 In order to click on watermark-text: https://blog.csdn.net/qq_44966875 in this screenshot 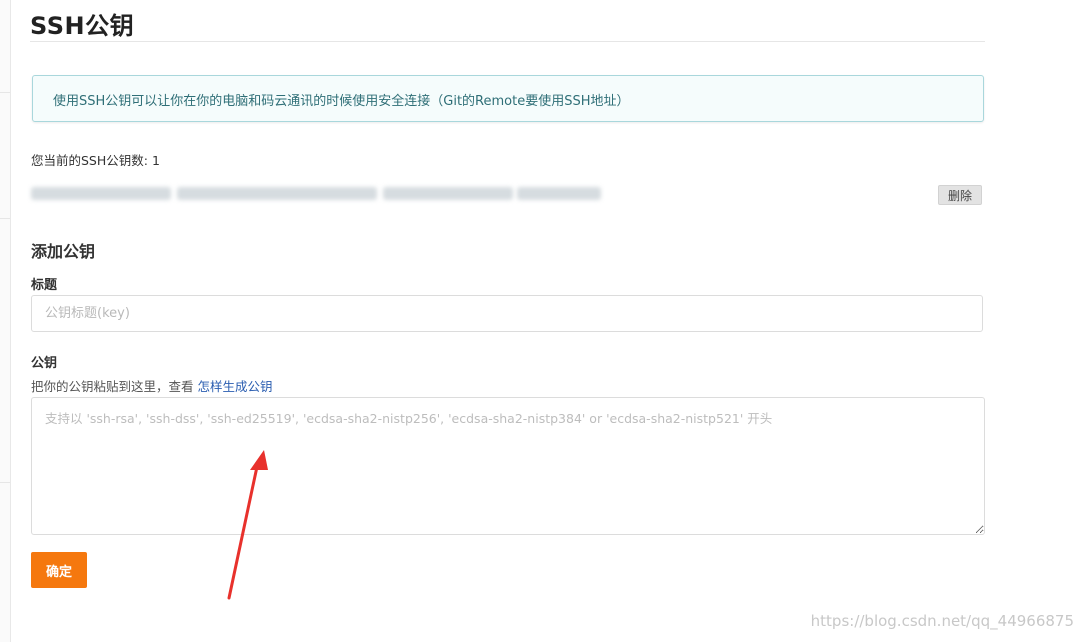, I will do `click(942, 621)`.